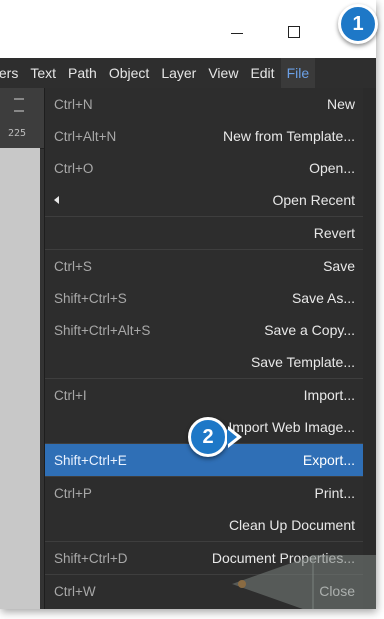  I want to click on menu-item-label: Save, so click(339, 266).